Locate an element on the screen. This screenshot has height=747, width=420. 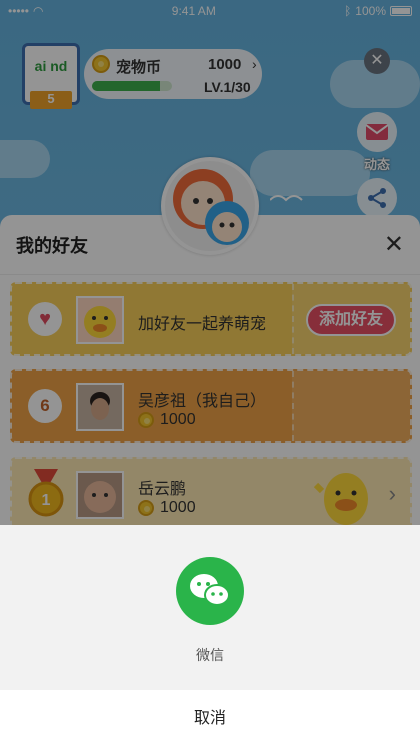
wechat-icon is located at coordinates (210, 591).